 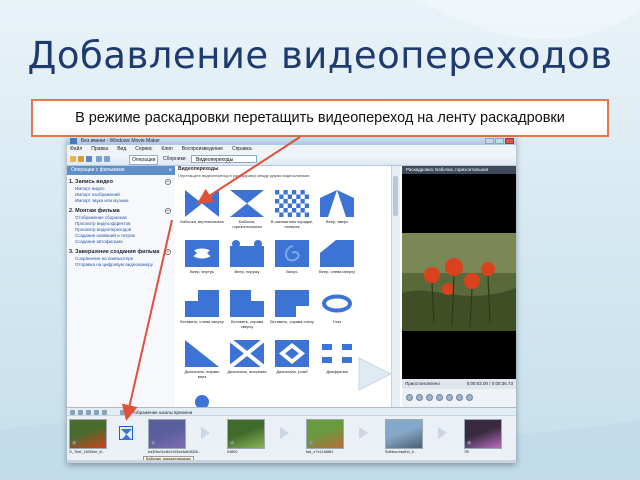 I want to click on storyboard-clip: ★ 04ff00, so click(x=246, y=437).